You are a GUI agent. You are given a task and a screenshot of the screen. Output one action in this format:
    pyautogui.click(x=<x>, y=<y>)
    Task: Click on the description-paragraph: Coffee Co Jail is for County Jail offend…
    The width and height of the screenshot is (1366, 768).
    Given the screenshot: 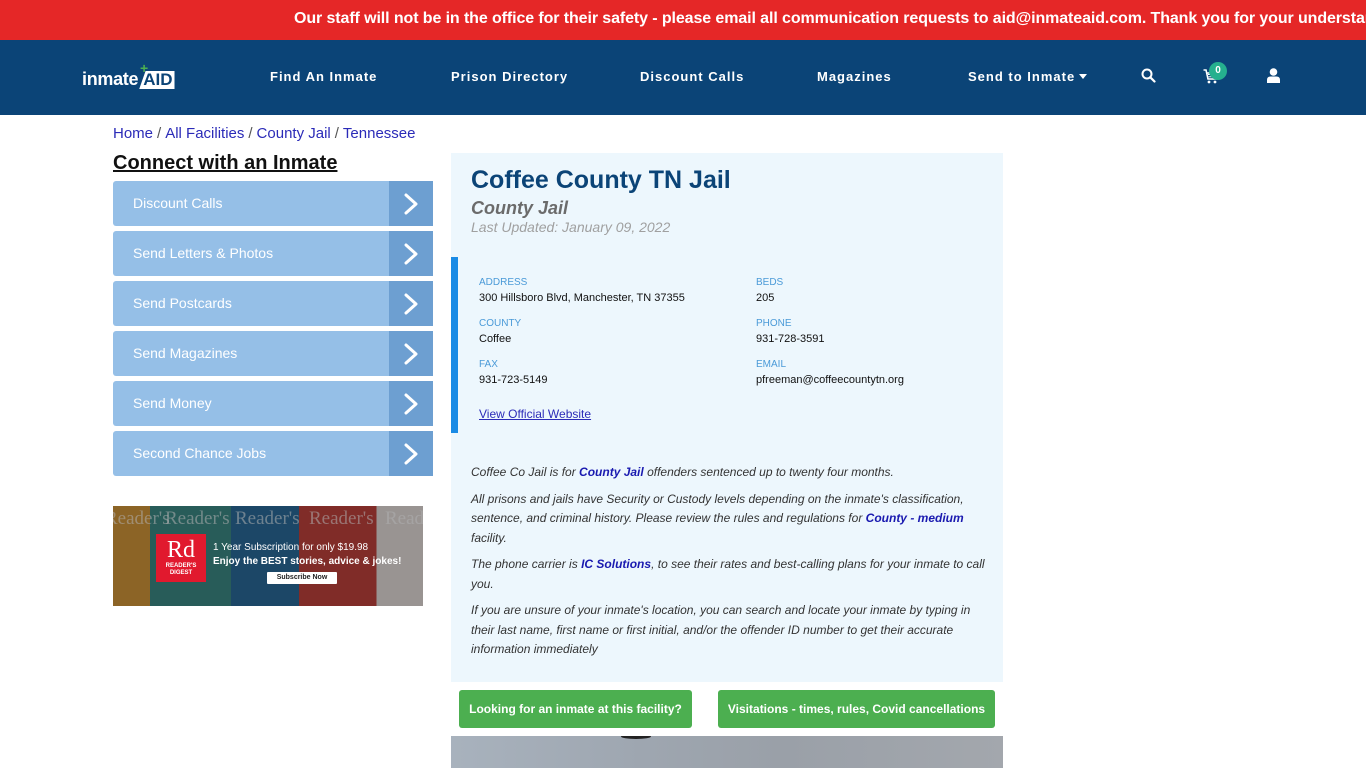 What is the action you would take?
    pyautogui.click(x=731, y=473)
    